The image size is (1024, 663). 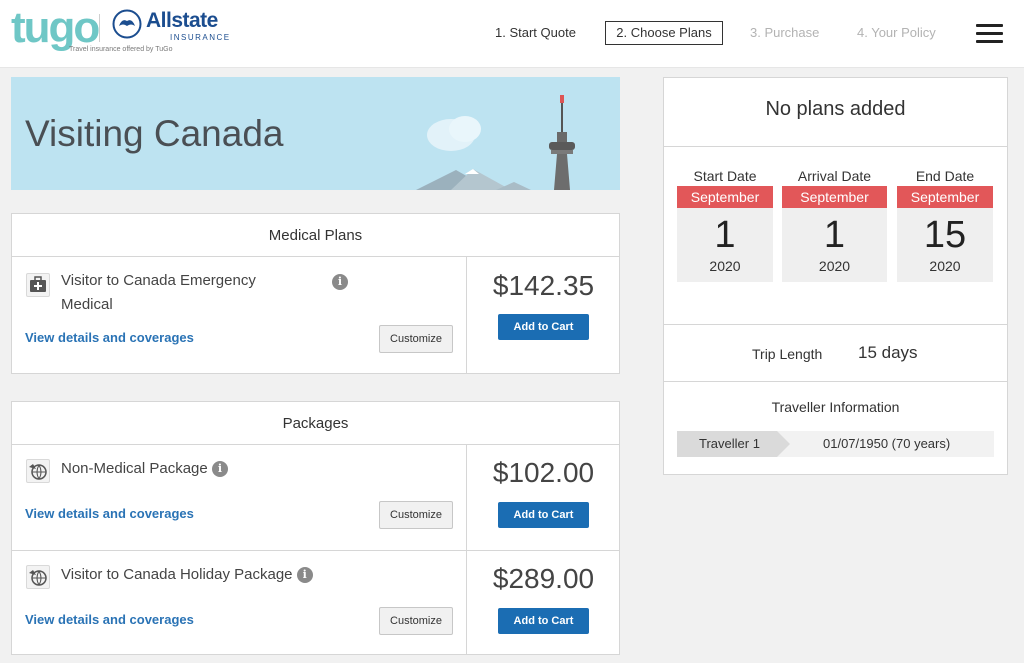 I want to click on date-label: End Date, so click(x=945, y=176).